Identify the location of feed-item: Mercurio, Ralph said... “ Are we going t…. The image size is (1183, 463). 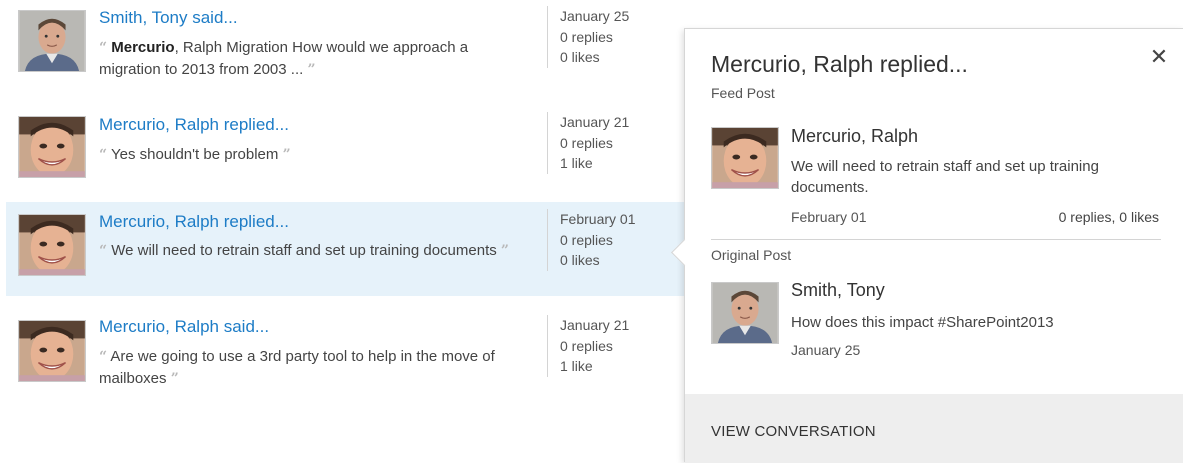
(346, 357).